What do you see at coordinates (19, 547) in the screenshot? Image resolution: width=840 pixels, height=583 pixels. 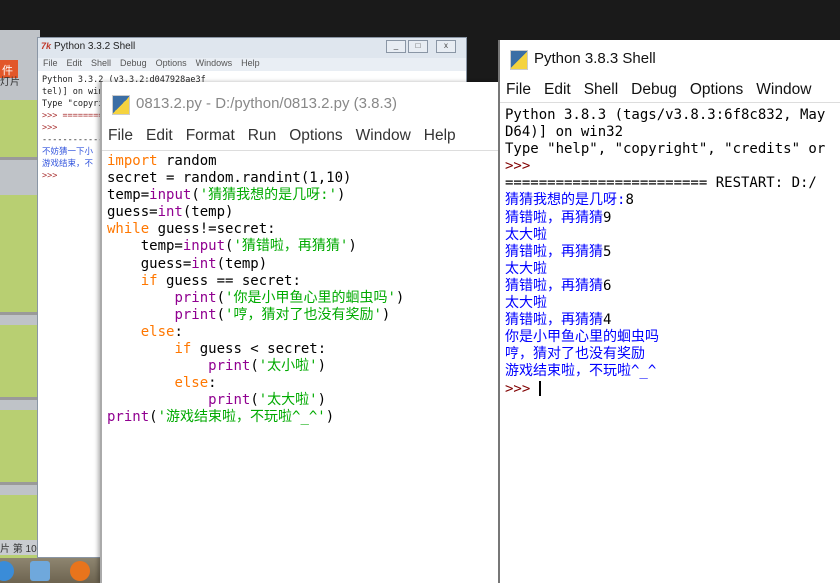 I see `slide-status: 片 第 10` at bounding box center [19, 547].